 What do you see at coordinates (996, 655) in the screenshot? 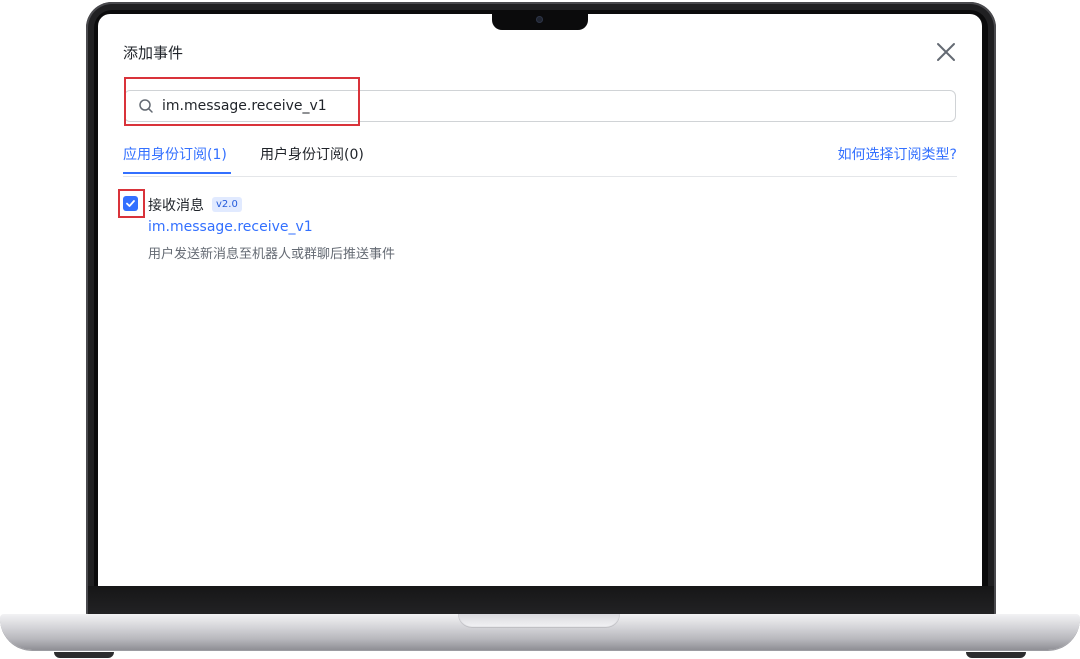
I see `laptop-foot-right` at bounding box center [996, 655].